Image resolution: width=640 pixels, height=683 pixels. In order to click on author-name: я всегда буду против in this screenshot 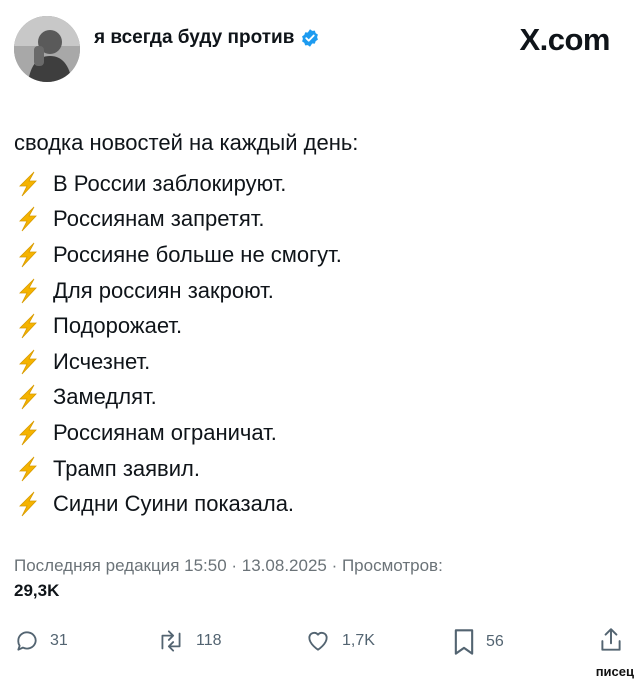, I will do `click(194, 38)`.